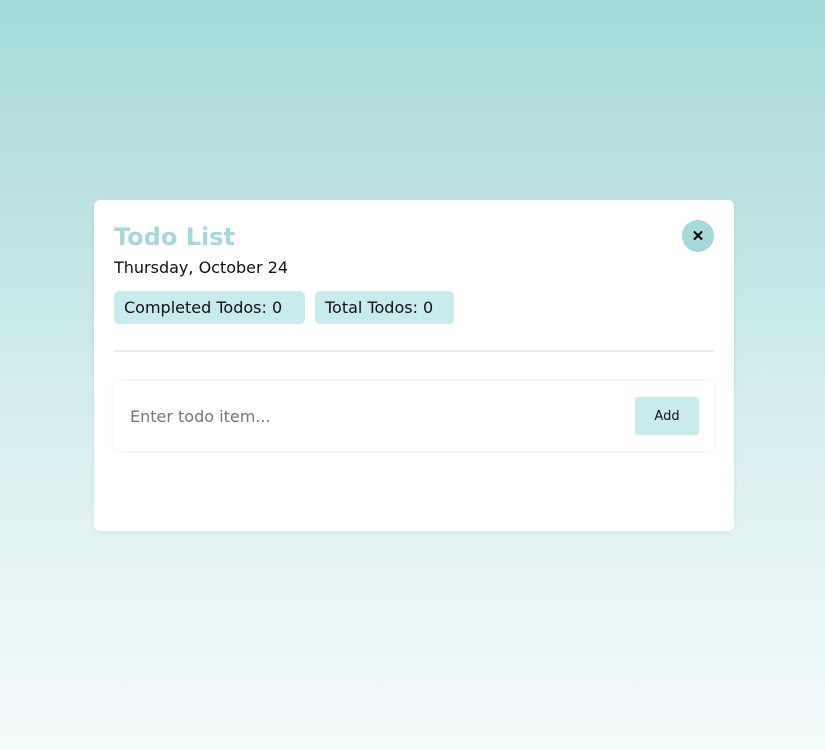 The image size is (825, 749). Describe the element at coordinates (174, 237) in the screenshot. I see `page-title: Todo List` at that location.